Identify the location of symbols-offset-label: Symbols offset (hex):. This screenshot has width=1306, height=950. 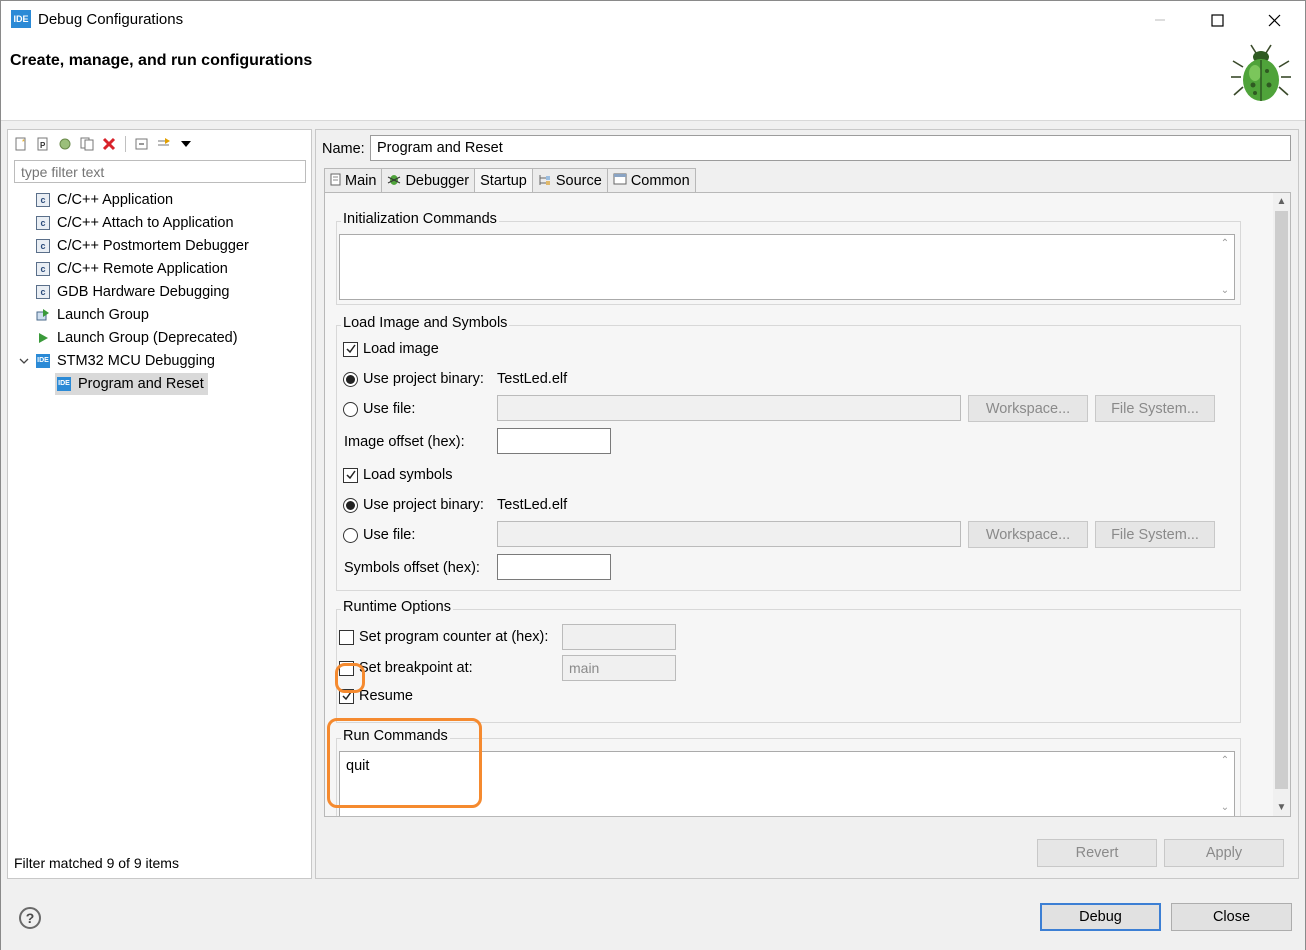
(412, 568).